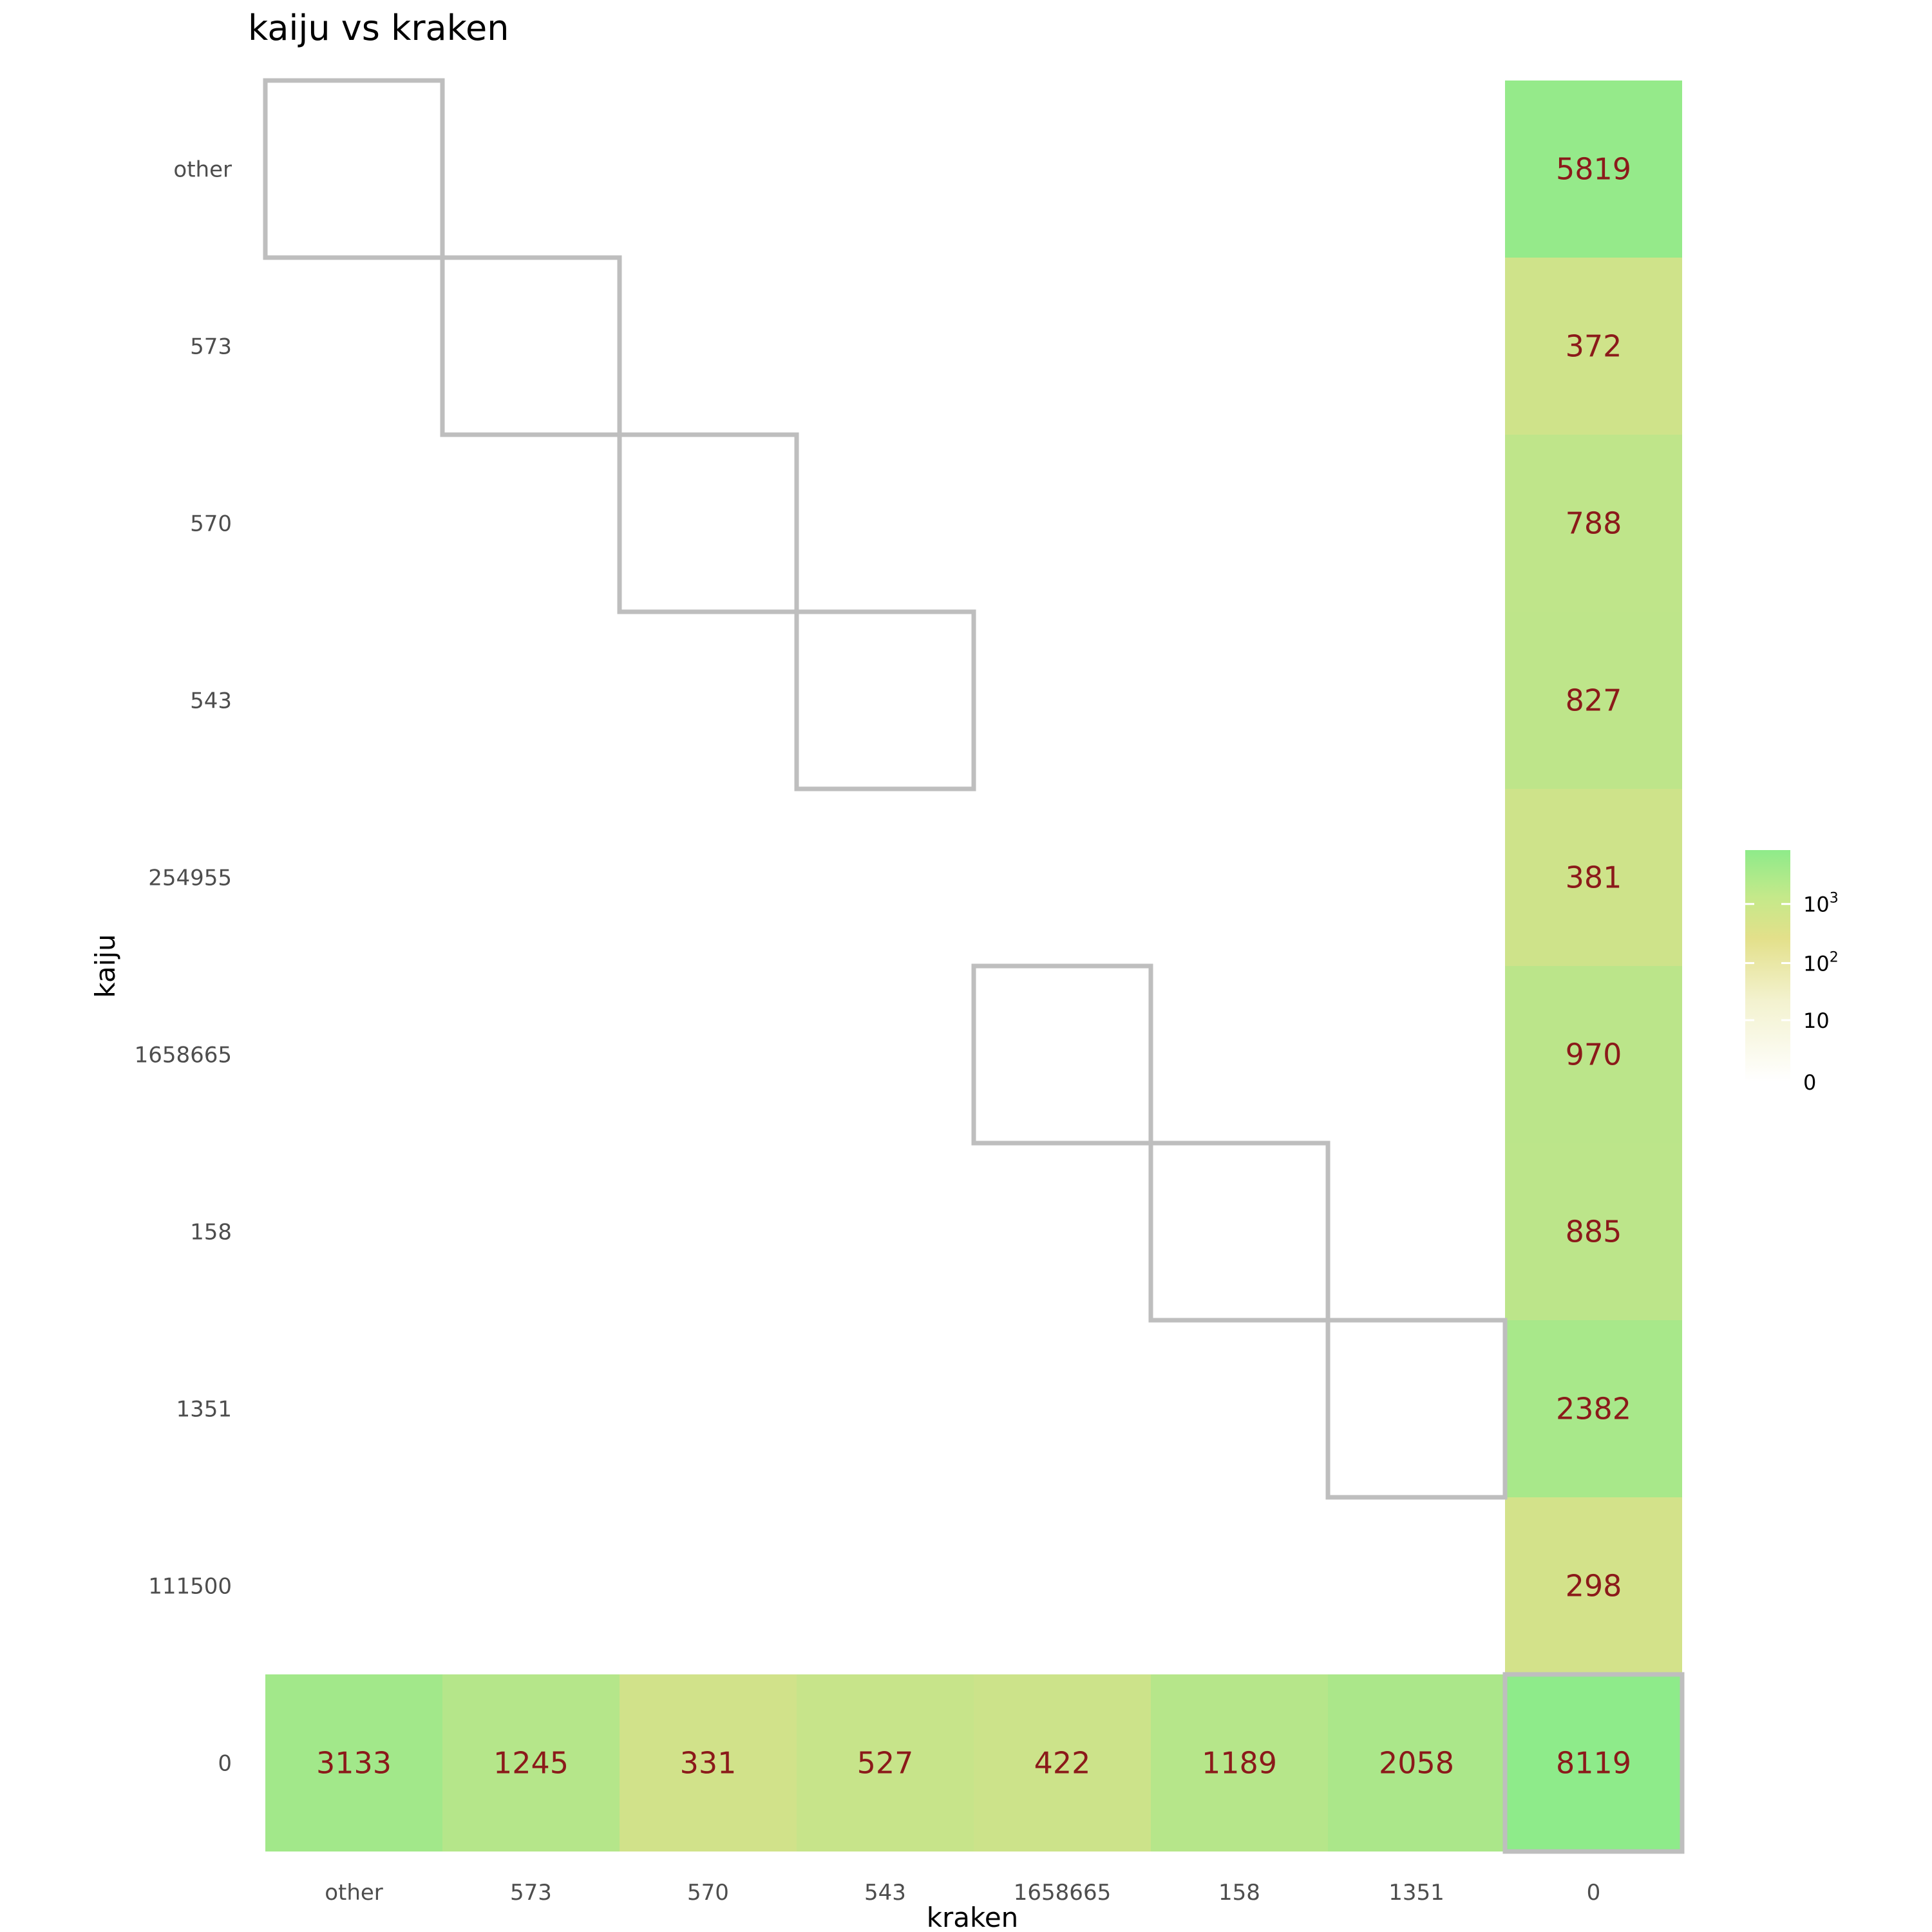 This screenshot has height=1932, width=1932. Describe the element at coordinates (379, 28) in the screenshot. I see `chart-title: kaiju vs kraken` at that location.